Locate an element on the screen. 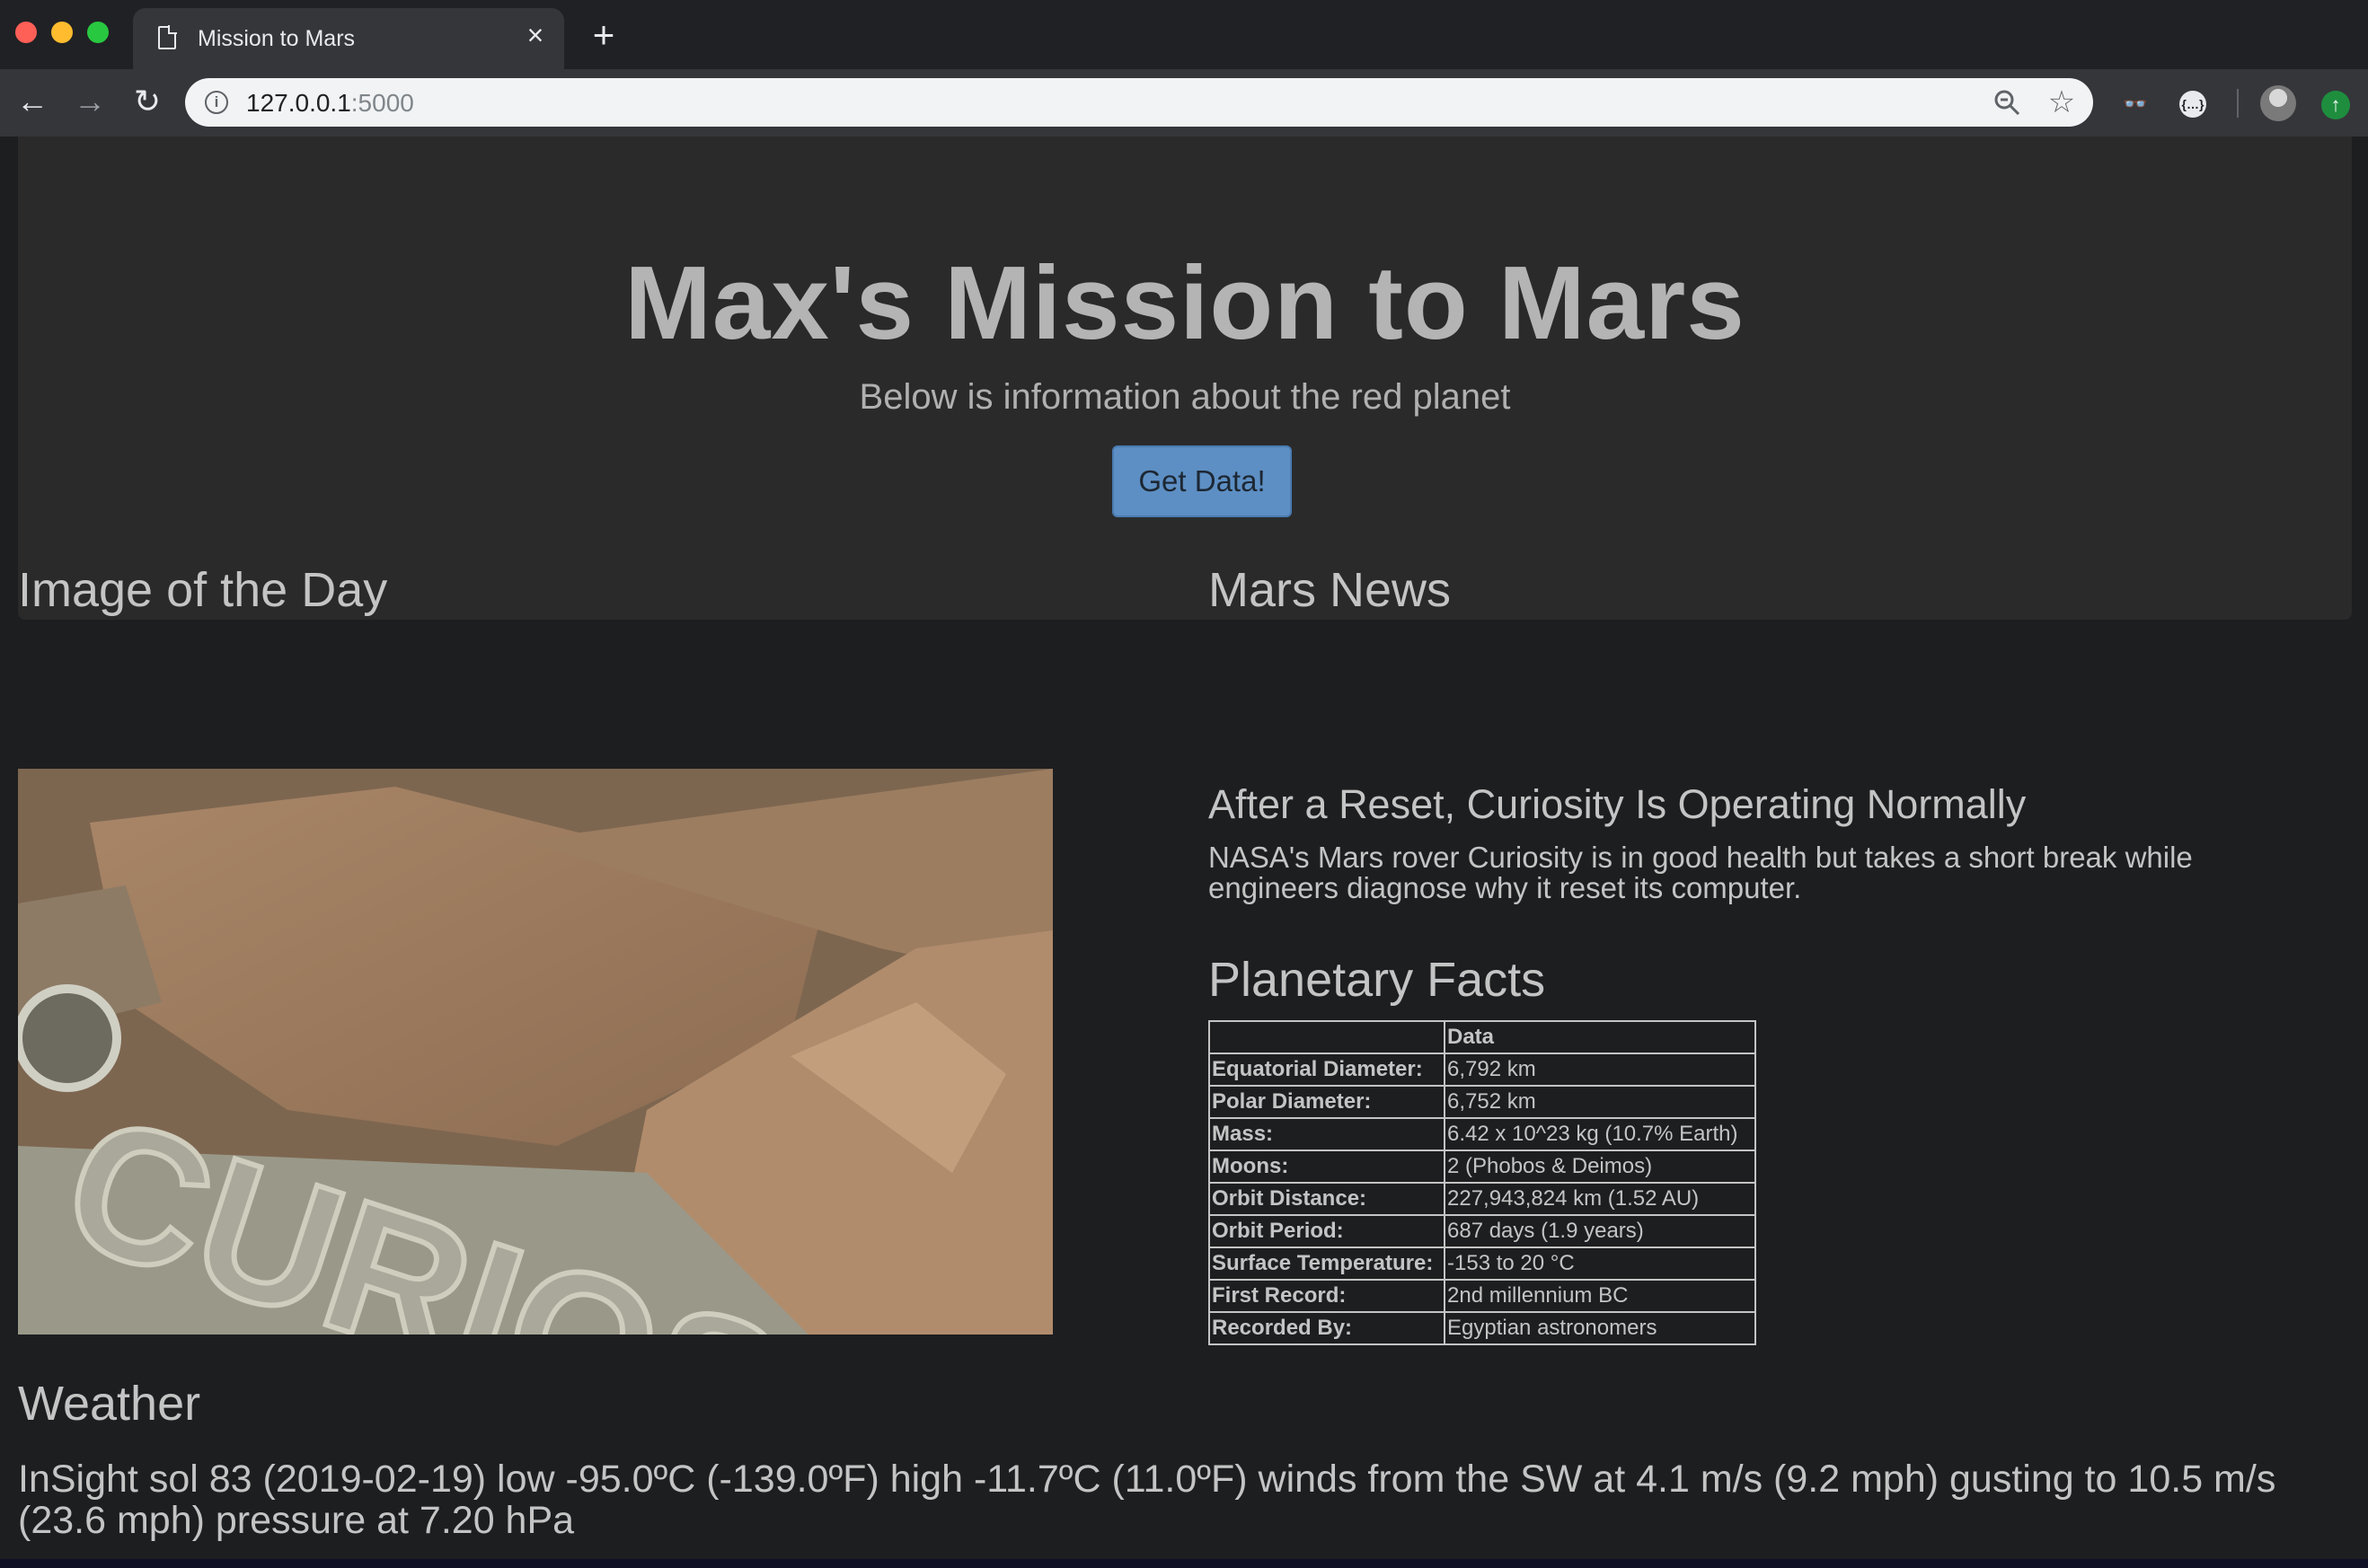  reload-icon: ↻ is located at coordinates (147, 101).